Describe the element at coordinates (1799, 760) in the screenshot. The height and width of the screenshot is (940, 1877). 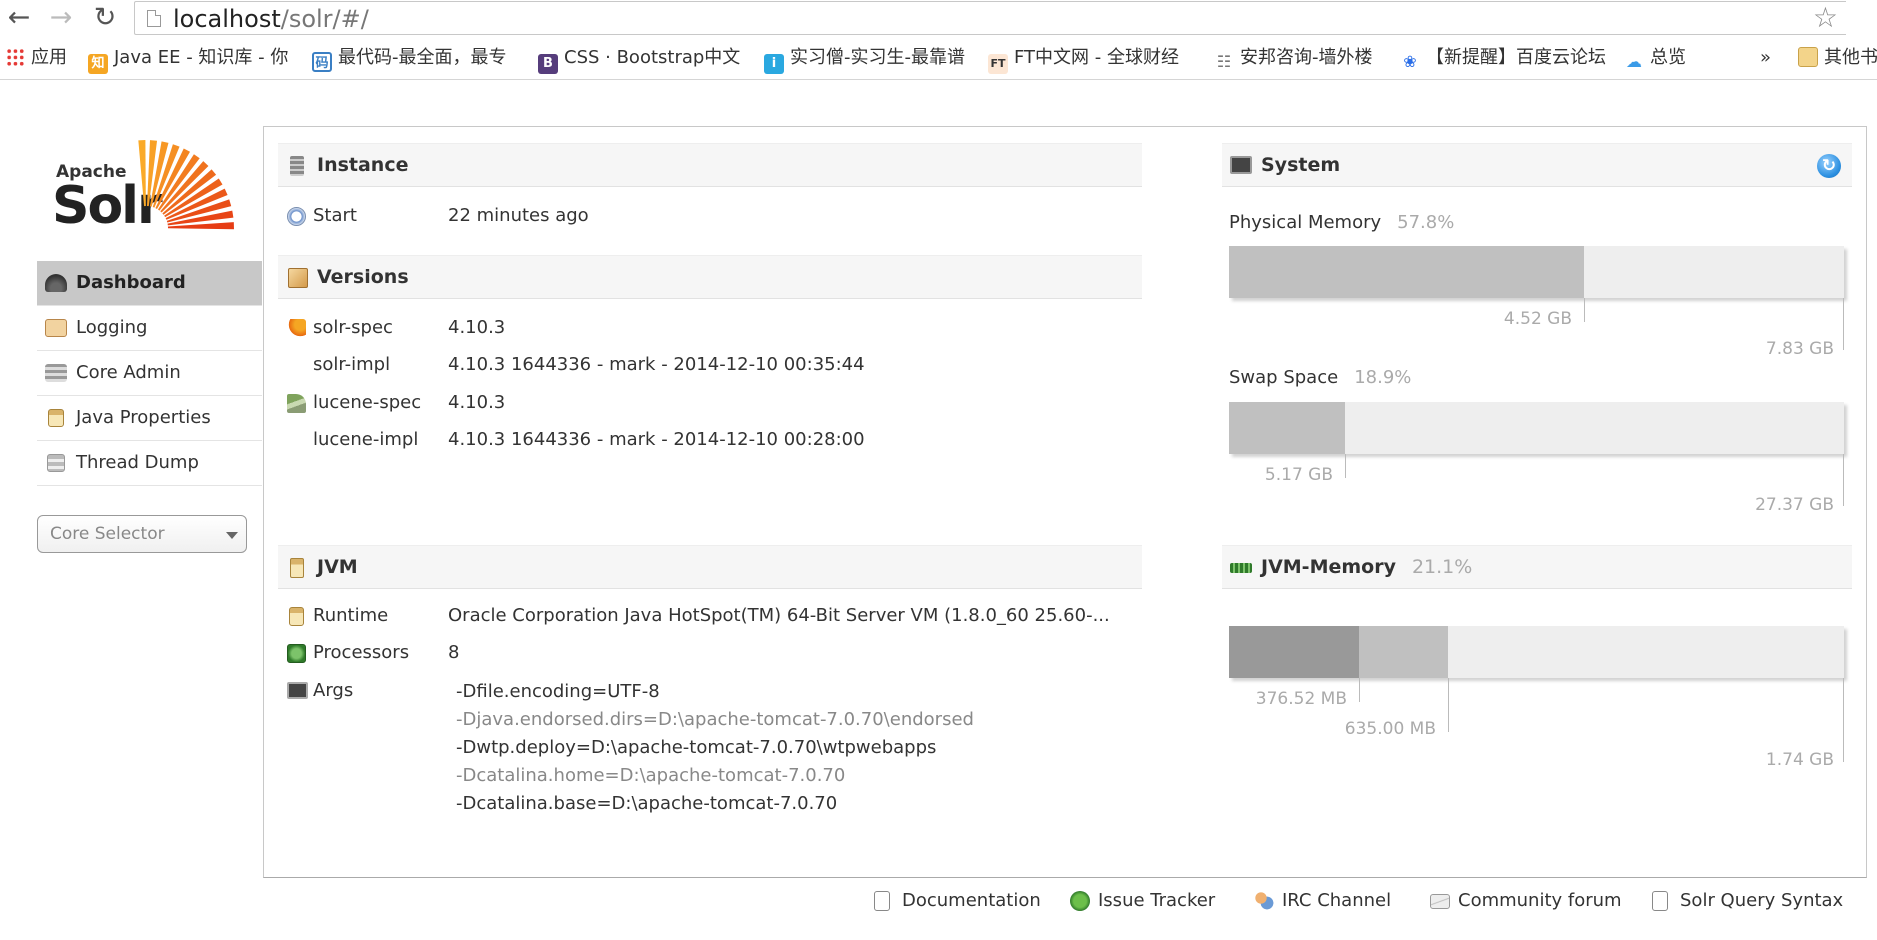
I see `jvm-max-value: 1.74 GB` at that location.